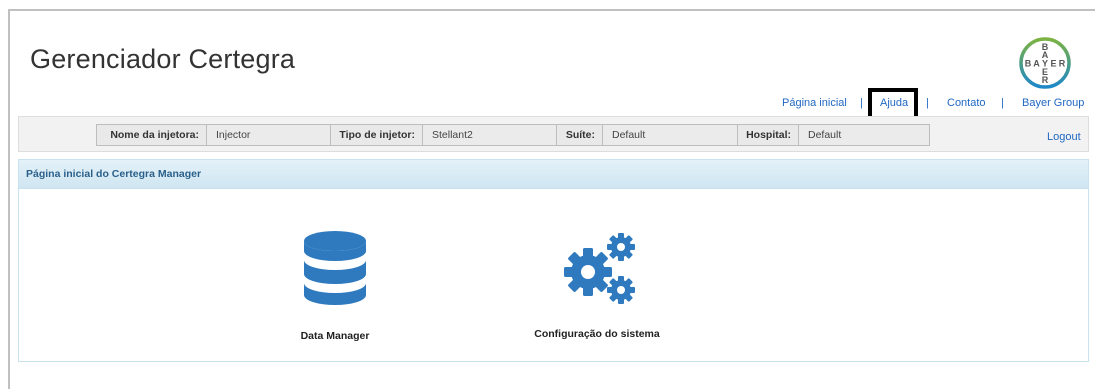  What do you see at coordinates (597, 270) in the screenshot?
I see `gears-icon` at bounding box center [597, 270].